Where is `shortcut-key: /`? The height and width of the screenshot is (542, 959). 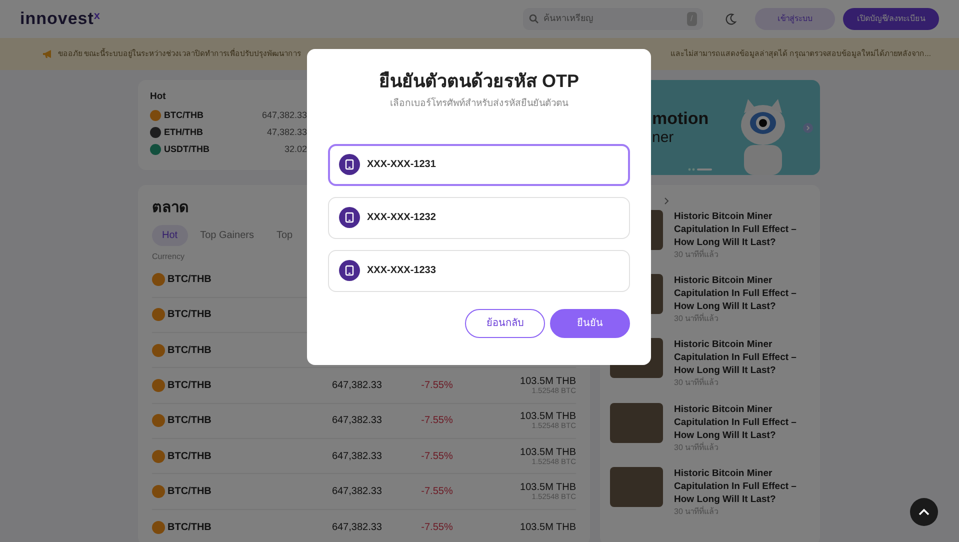
shortcut-key: / is located at coordinates (691, 19).